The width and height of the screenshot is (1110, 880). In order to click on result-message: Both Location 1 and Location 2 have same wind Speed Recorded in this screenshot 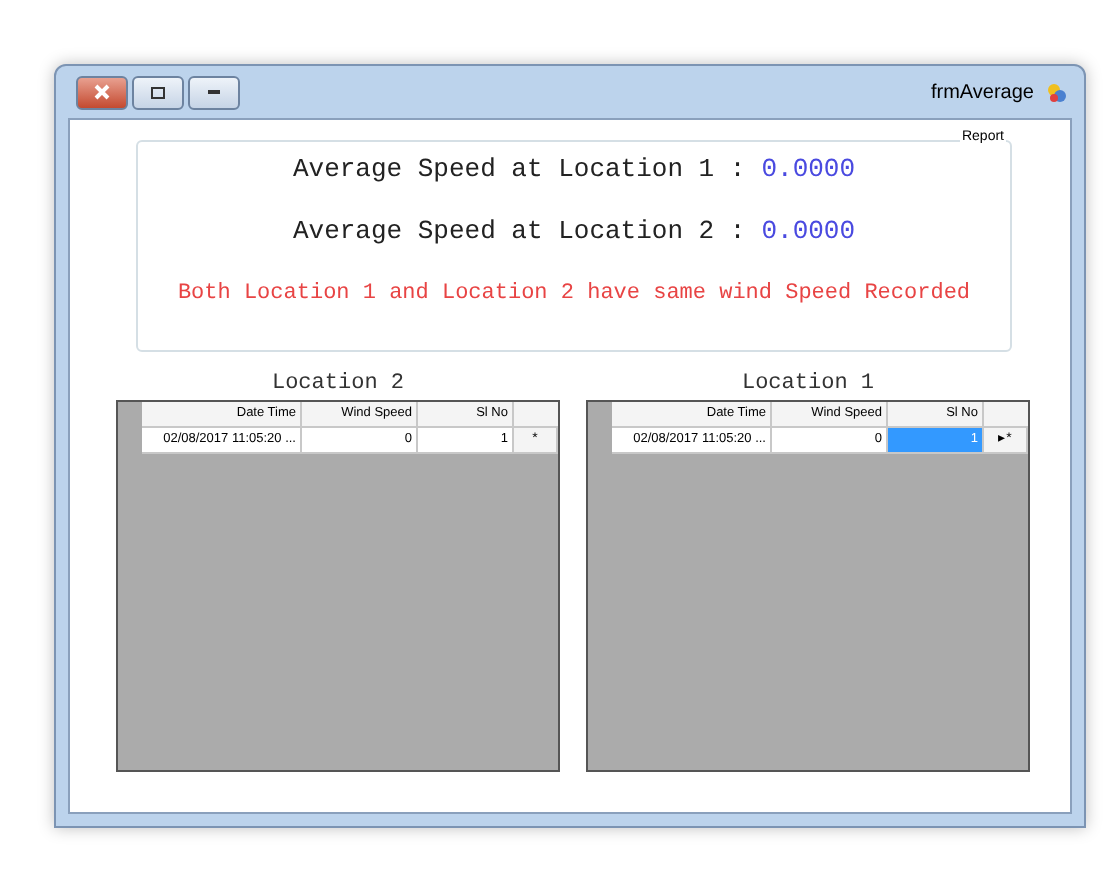, I will do `click(574, 294)`.